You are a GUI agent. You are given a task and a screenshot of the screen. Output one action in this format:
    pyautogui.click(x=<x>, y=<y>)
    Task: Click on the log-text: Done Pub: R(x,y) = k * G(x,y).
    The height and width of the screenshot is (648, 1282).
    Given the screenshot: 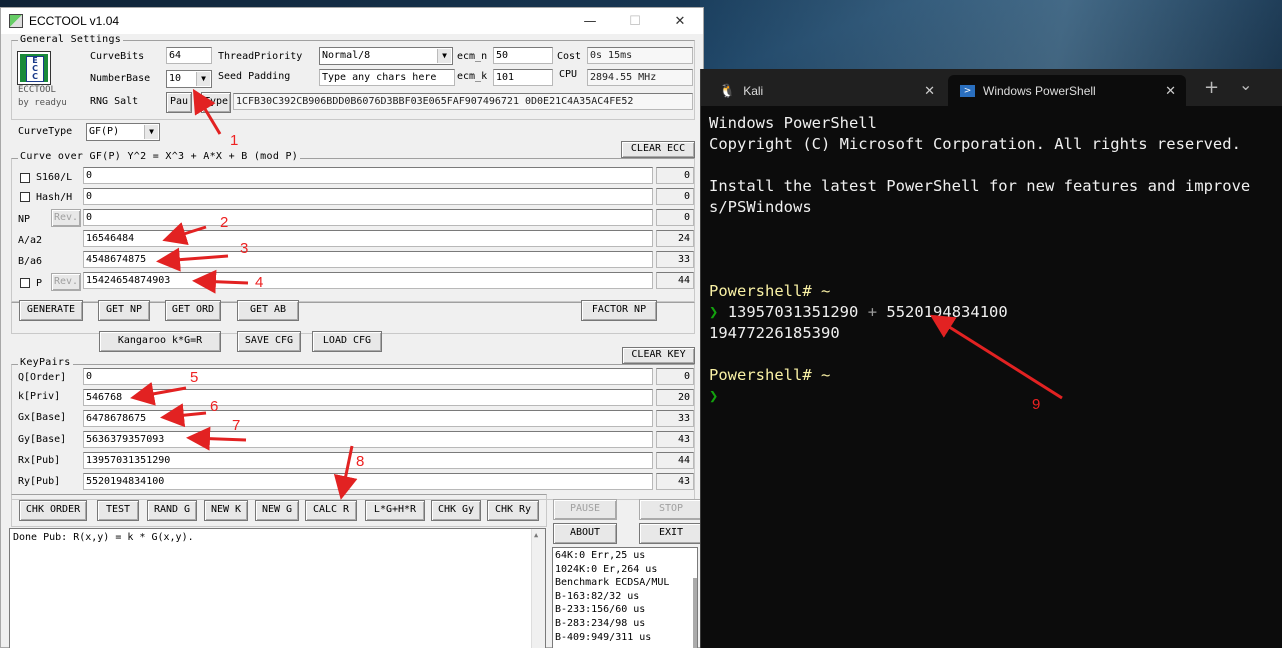 What is the action you would take?
    pyautogui.click(x=103, y=537)
    